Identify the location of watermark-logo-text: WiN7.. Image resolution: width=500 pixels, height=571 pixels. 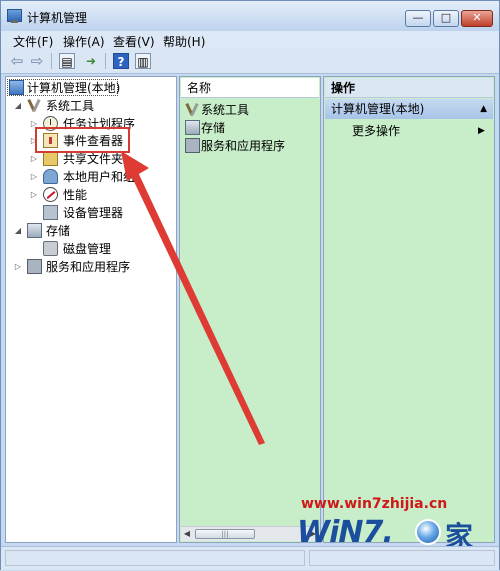
(345, 532).